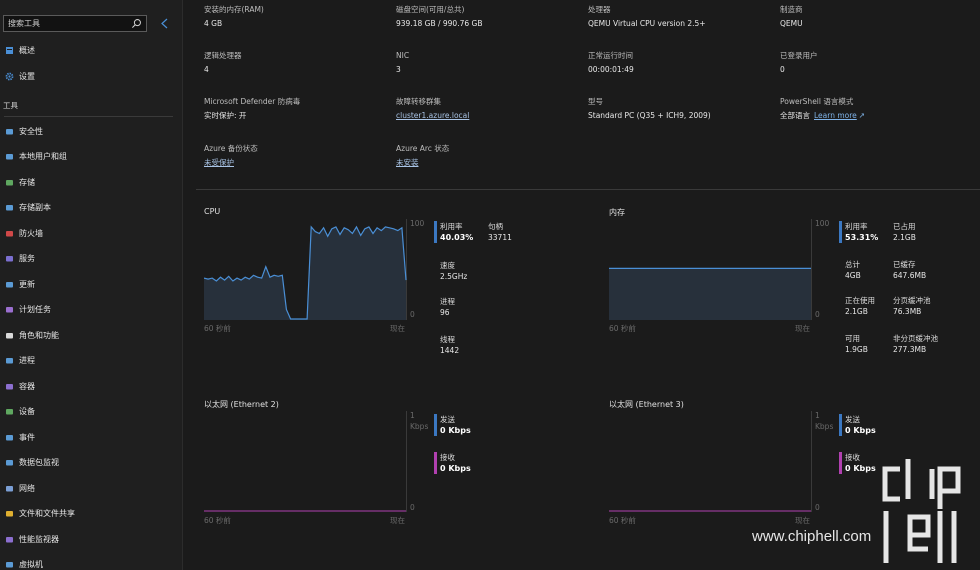 The width and height of the screenshot is (980, 570). What do you see at coordinates (9, 284) in the screenshot?
I see `updates-icon` at bounding box center [9, 284].